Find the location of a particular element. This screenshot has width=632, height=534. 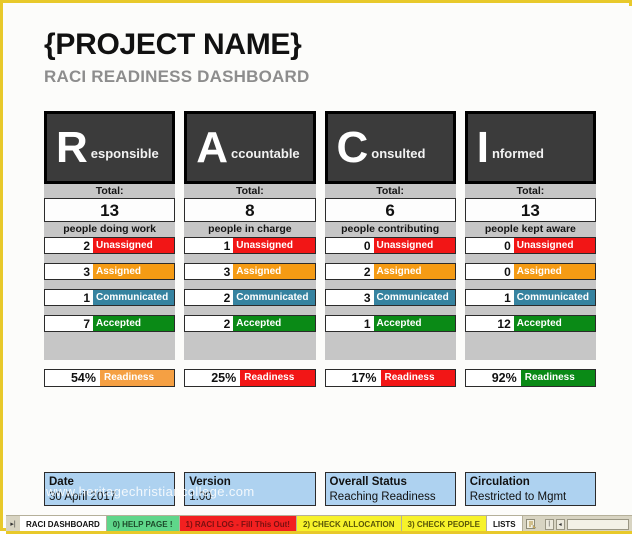

scroll-left-button: ◂ is located at coordinates (560, 524).